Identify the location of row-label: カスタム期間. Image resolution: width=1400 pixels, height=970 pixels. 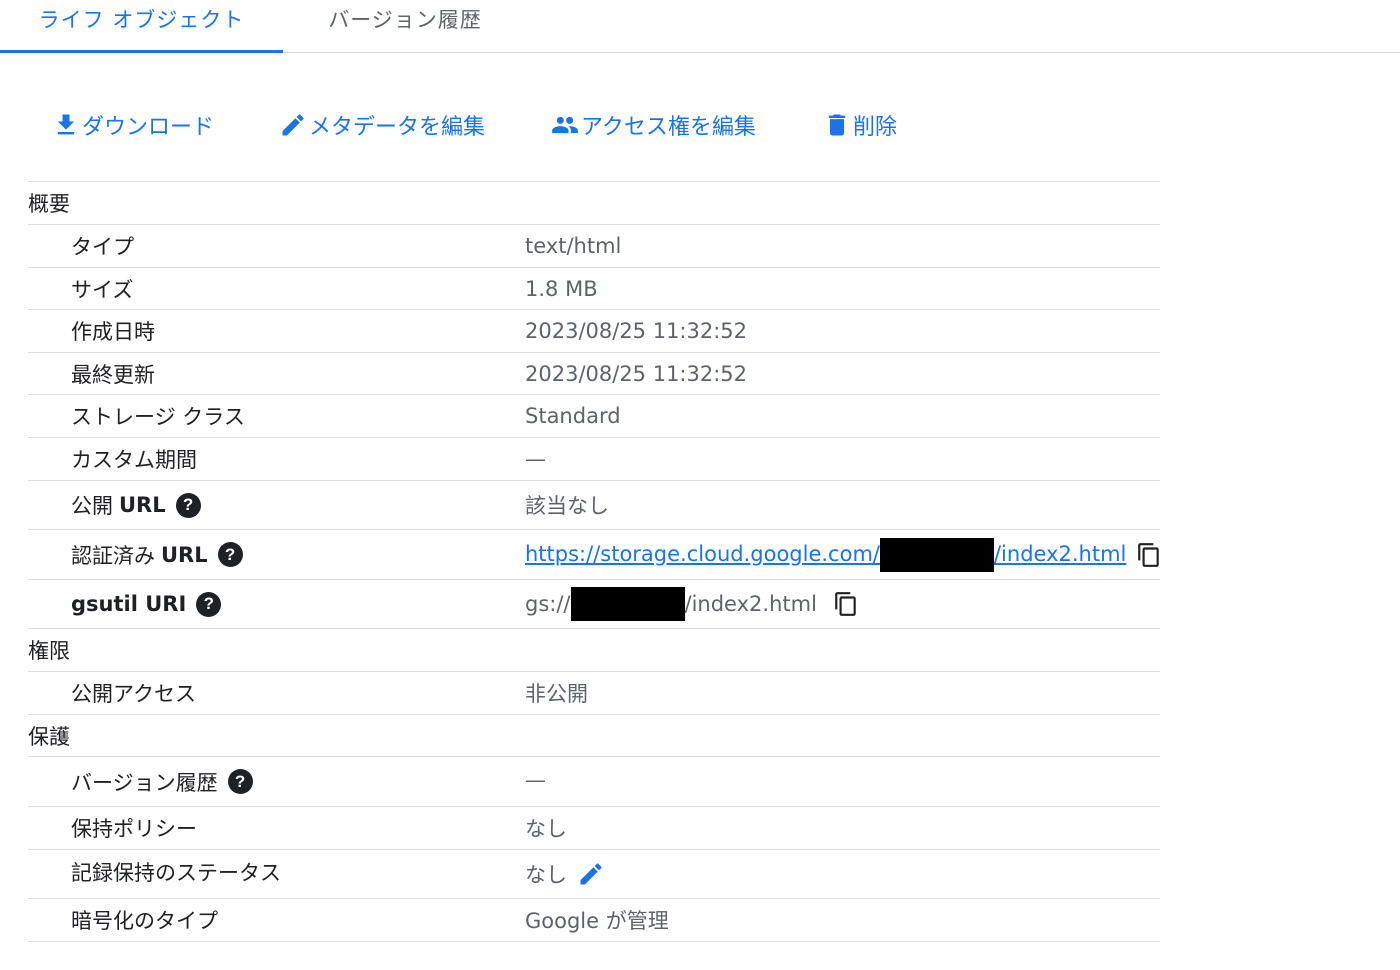
(134, 460).